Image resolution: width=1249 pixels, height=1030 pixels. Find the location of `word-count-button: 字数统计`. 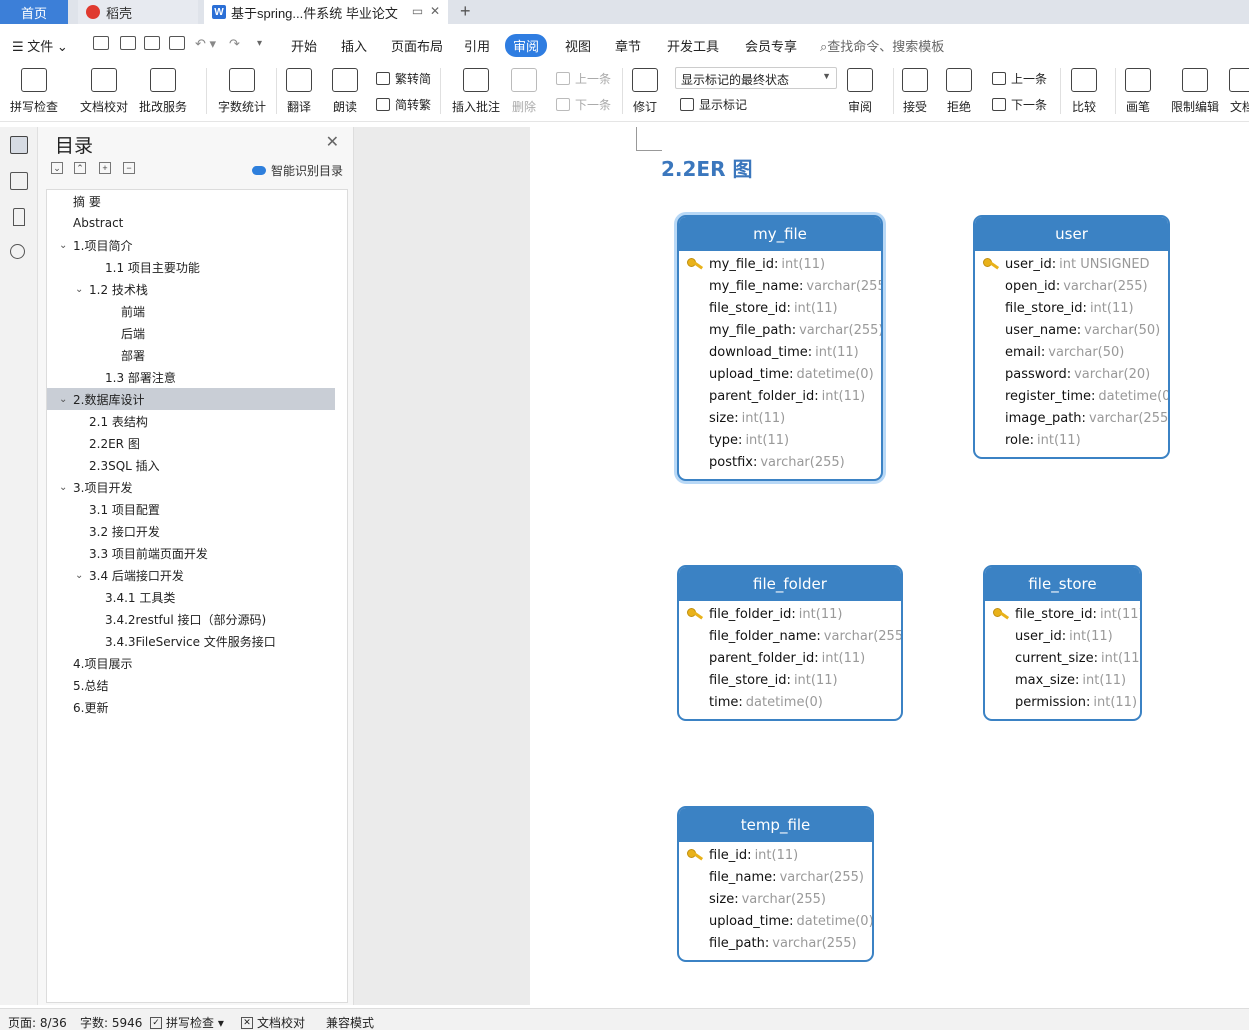

word-count-button: 字数统计 is located at coordinates (242, 91).